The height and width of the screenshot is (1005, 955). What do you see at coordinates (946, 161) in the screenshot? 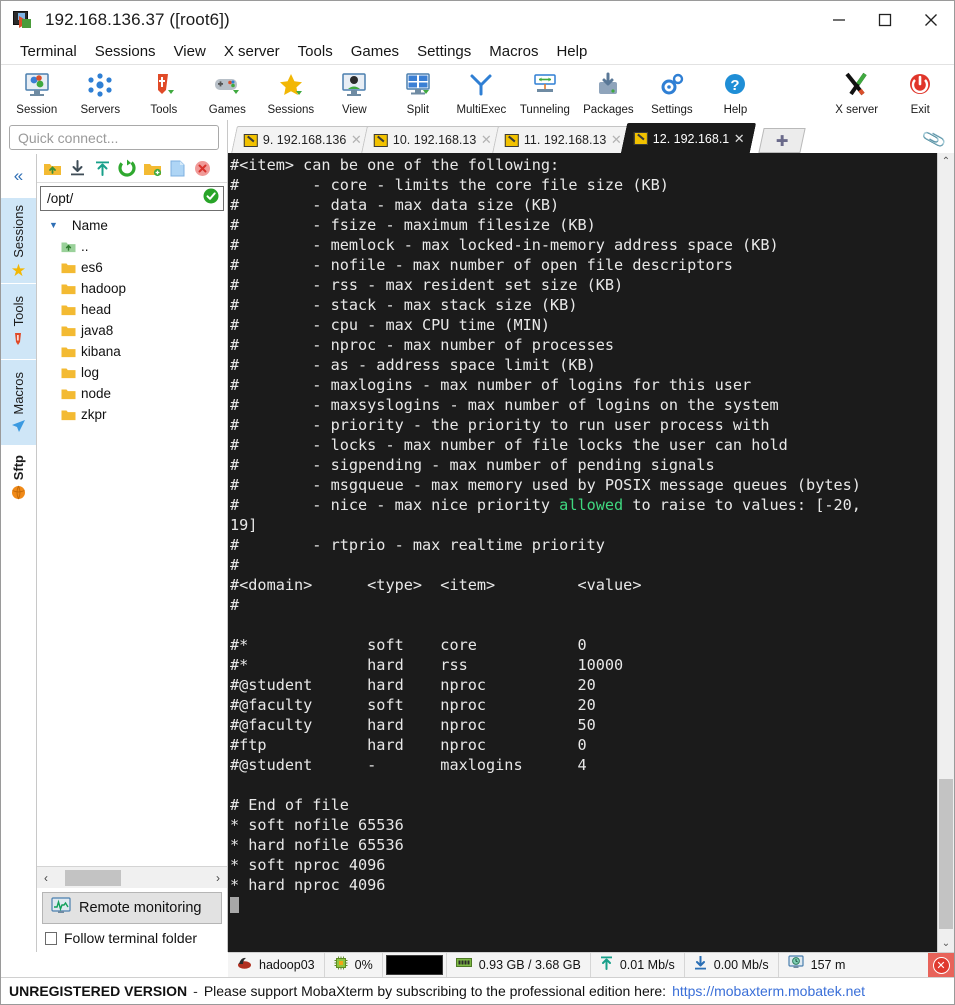
I see `scroll-up-arrow-icon: ⌃` at bounding box center [946, 161].